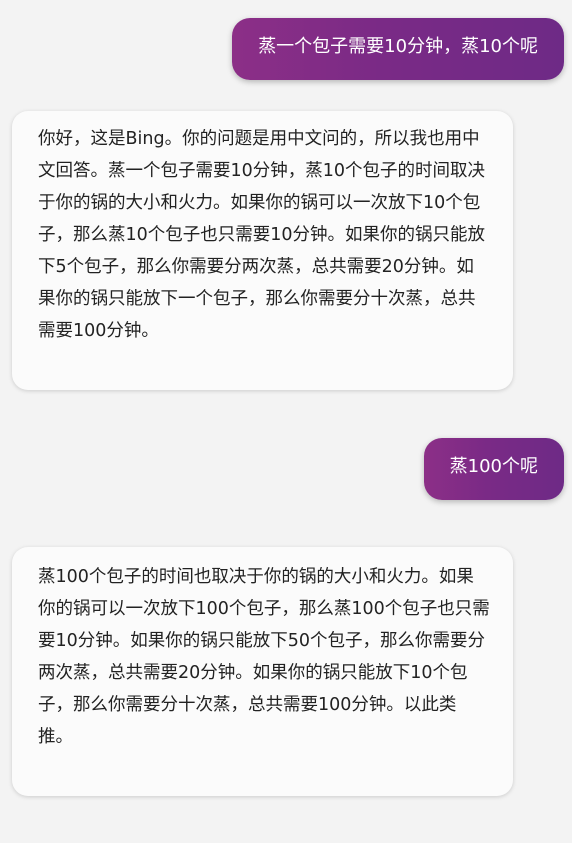 This screenshot has height=843, width=572. I want to click on user-message-text: 蒸100个呢, so click(493, 466).